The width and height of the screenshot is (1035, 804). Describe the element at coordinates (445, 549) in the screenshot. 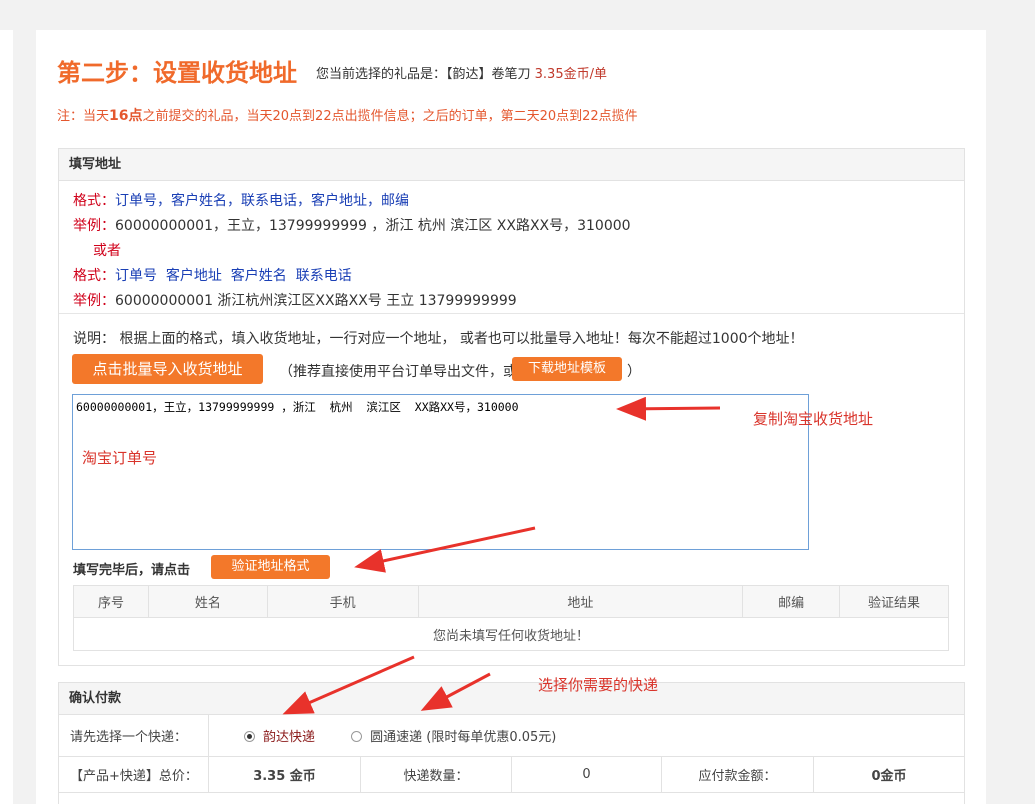

I see `arrow-to-verify` at that location.